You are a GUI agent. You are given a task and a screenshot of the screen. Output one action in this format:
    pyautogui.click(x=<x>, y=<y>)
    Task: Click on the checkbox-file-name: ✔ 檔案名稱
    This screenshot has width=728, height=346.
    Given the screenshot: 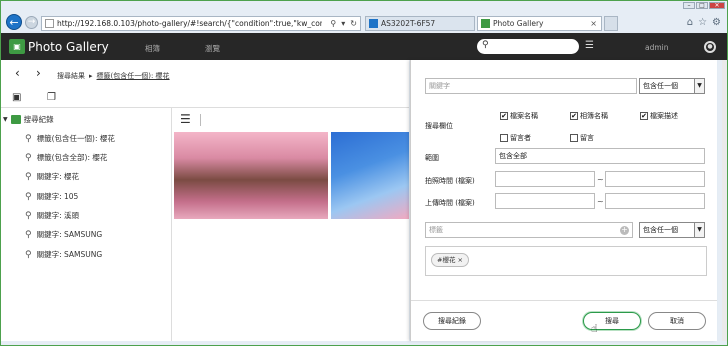 What is the action you would take?
    pyautogui.click(x=519, y=116)
    